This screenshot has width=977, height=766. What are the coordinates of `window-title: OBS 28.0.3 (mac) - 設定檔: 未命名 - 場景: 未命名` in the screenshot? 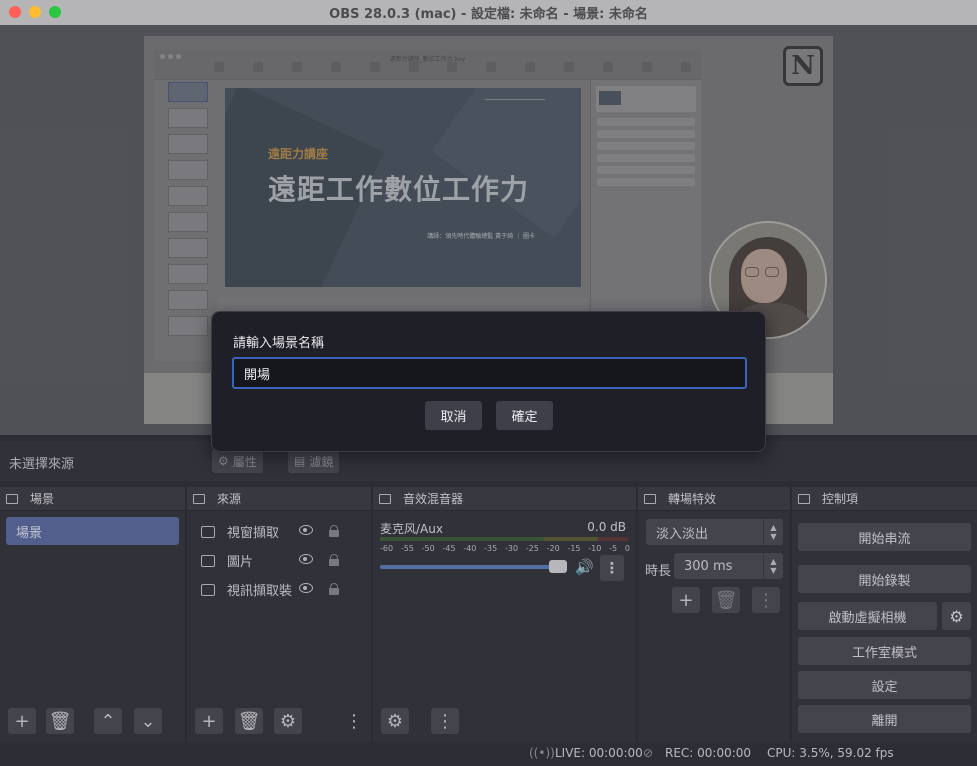 It's located at (488, 14).